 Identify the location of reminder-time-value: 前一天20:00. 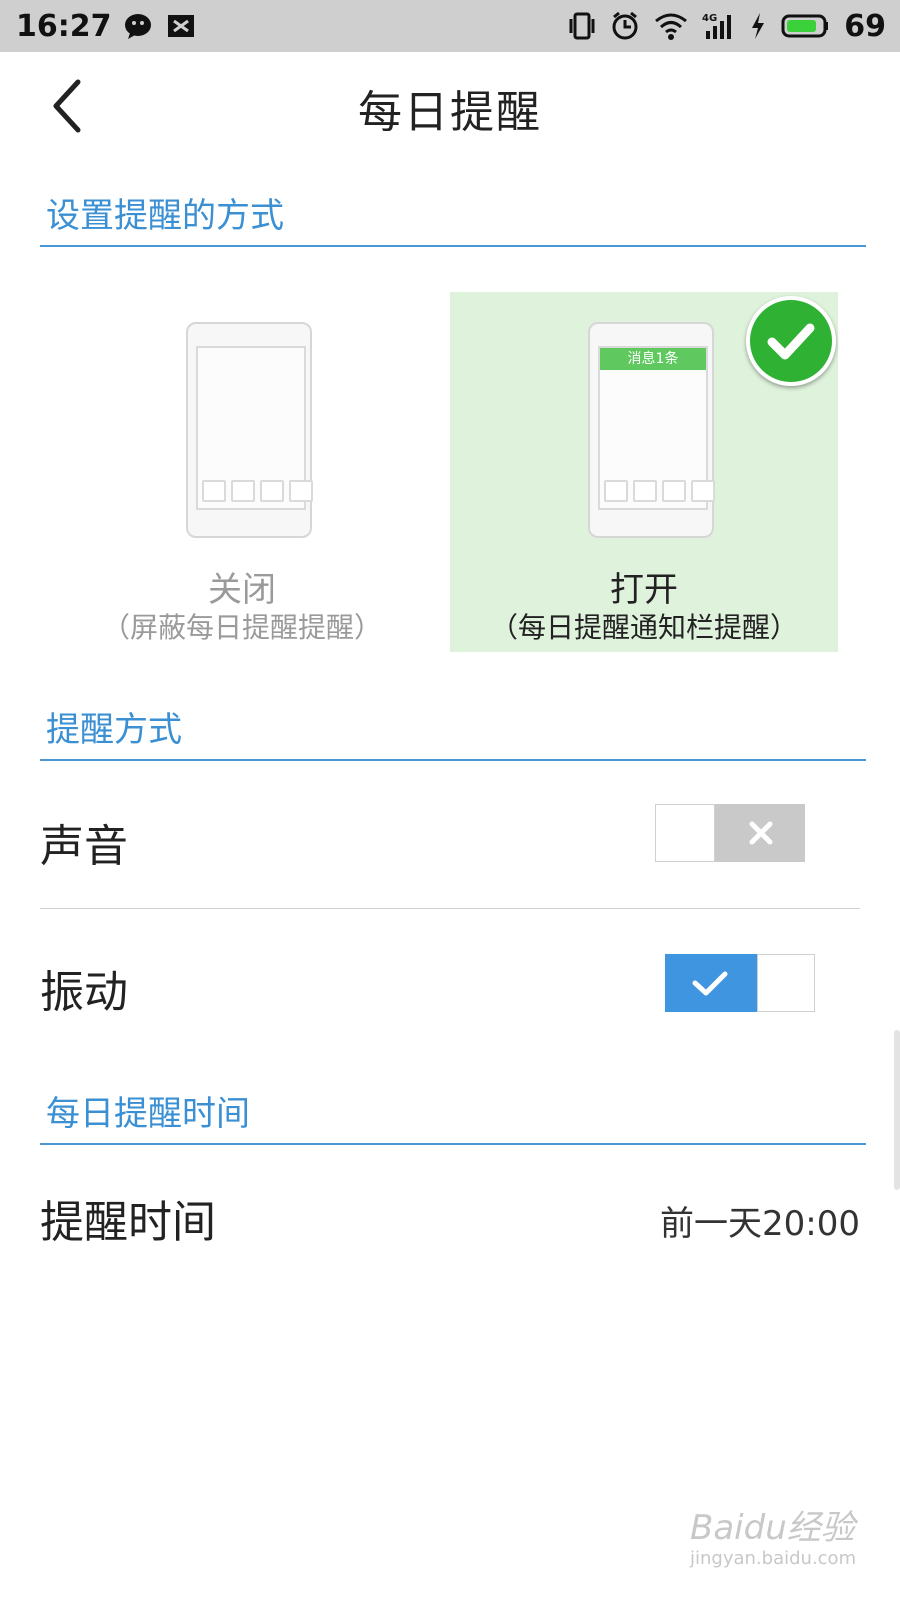
(760, 1224).